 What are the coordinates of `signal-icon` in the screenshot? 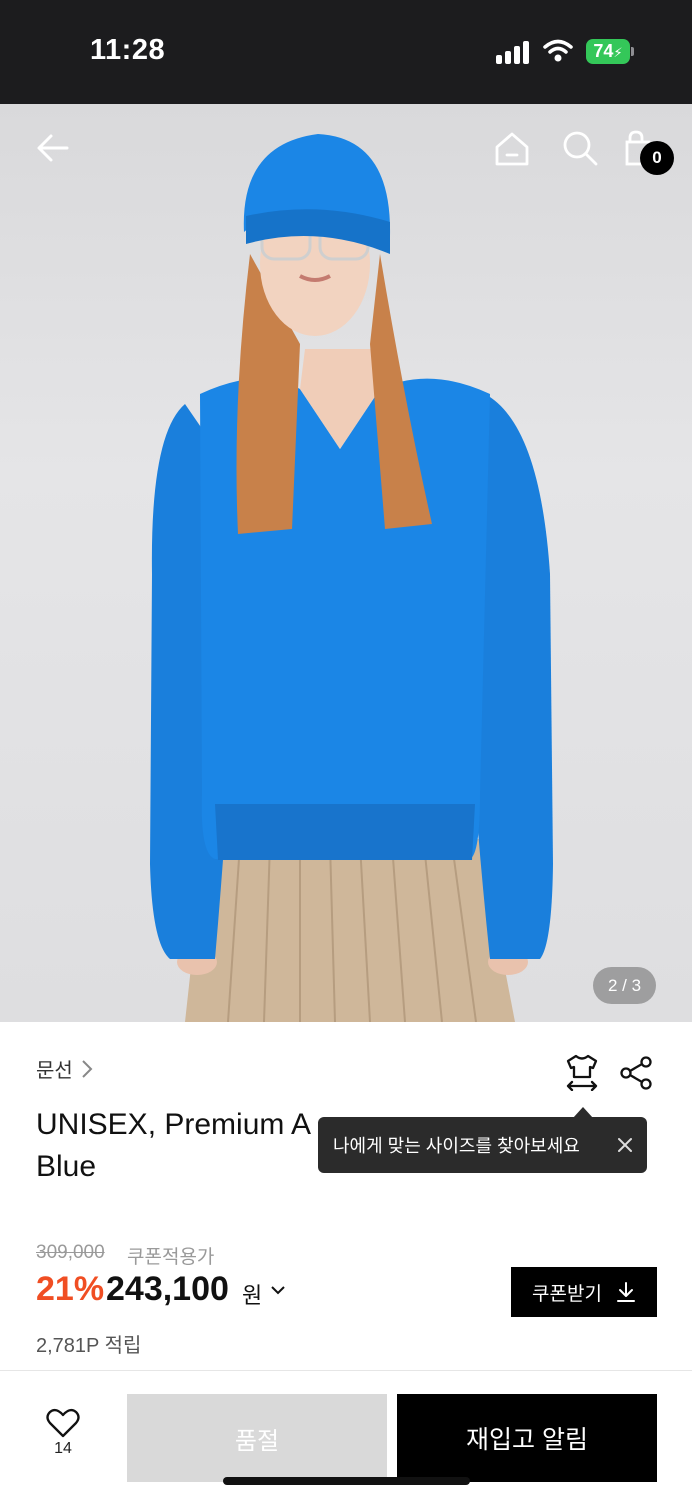 It's located at (514, 52).